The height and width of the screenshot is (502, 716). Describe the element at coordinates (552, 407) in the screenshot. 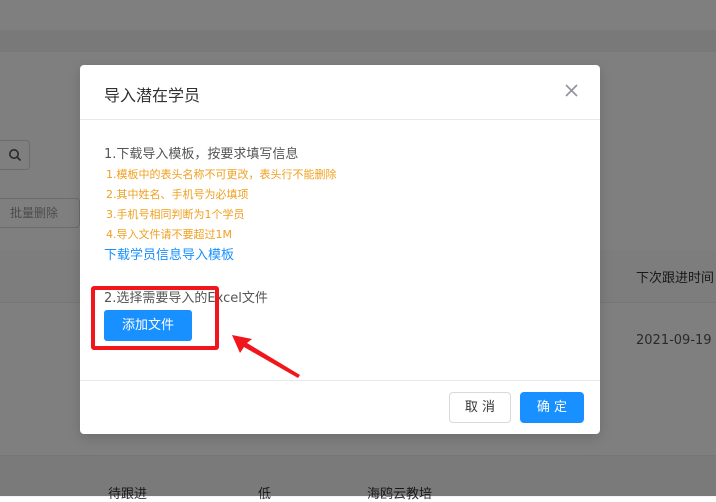

I see `confirm-button: 确 定` at that location.